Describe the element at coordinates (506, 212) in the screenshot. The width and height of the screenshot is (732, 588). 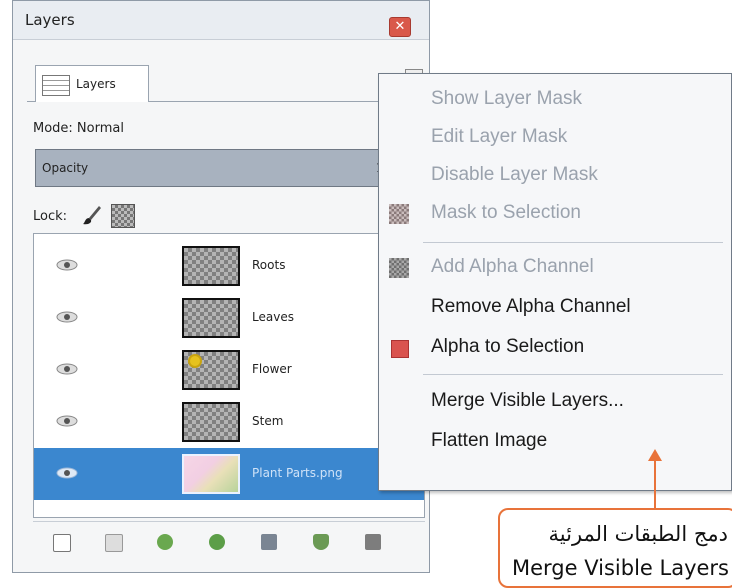
I see `menu-item-label: Mask to Selection` at that location.